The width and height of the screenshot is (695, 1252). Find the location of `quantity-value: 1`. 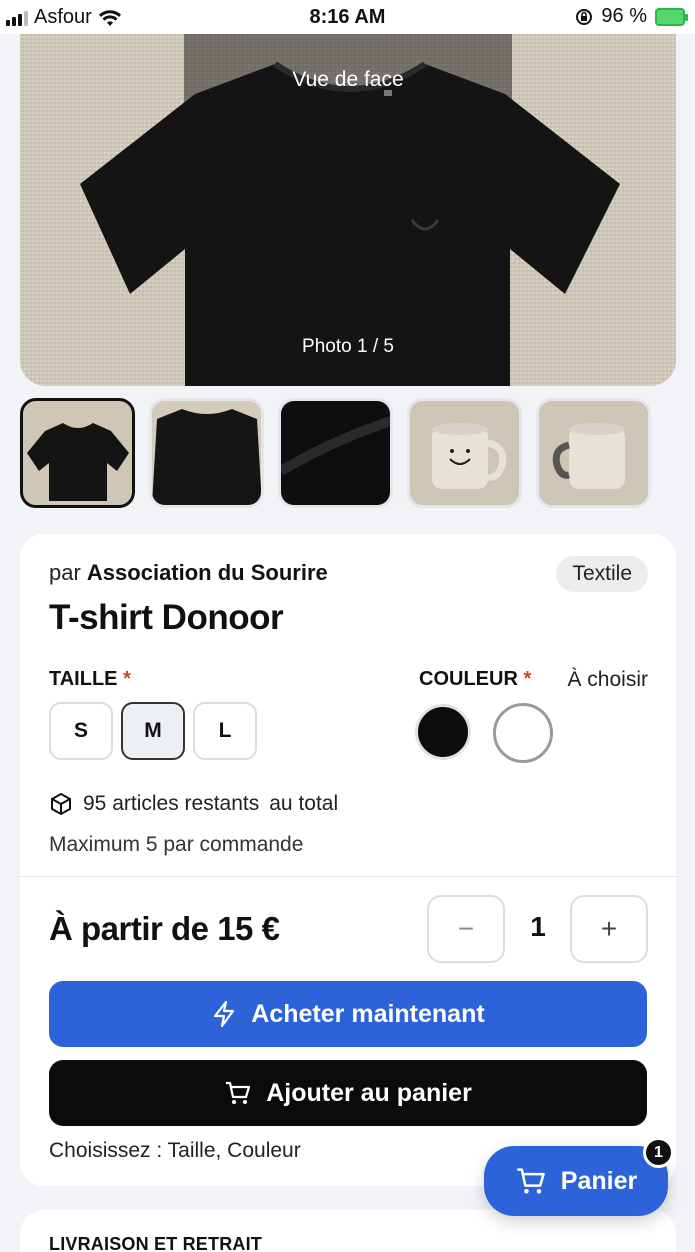

quantity-value: 1 is located at coordinates (538, 926).